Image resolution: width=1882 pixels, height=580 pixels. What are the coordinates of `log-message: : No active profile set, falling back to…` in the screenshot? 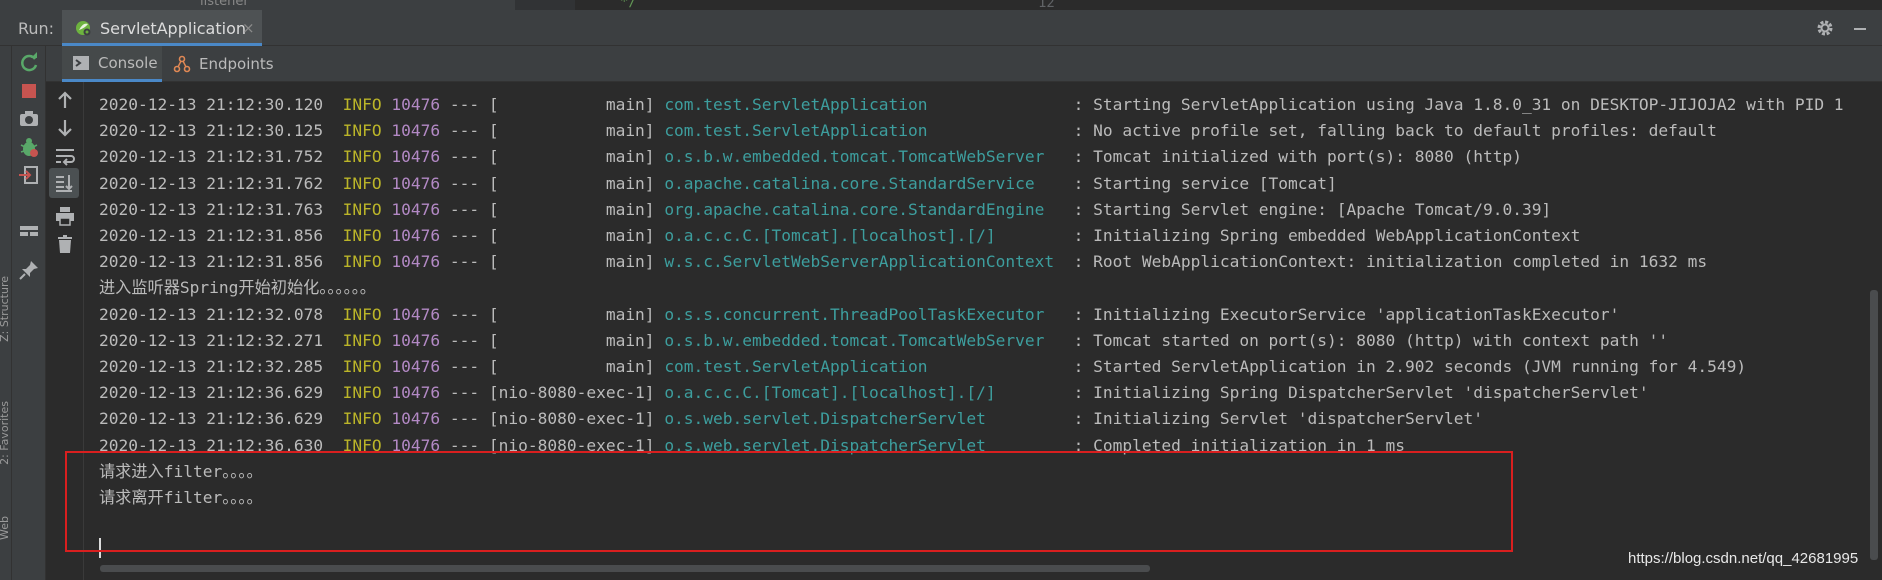 It's located at (1395, 131).